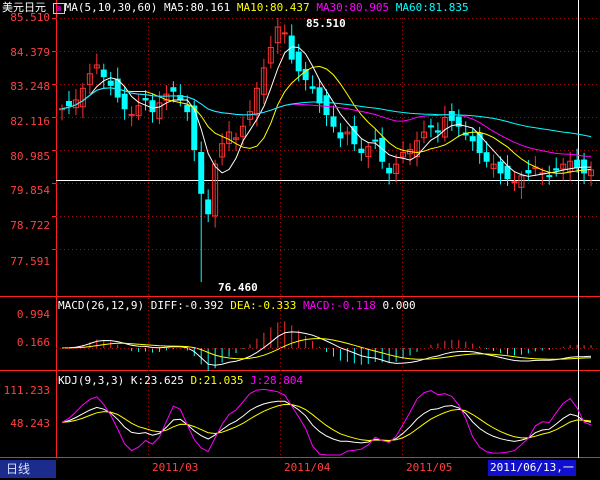 The height and width of the screenshot is (480, 600). What do you see at coordinates (532, 468) in the screenshot?
I see `cursor-date-label: 2011/06/13,一` at bounding box center [532, 468].